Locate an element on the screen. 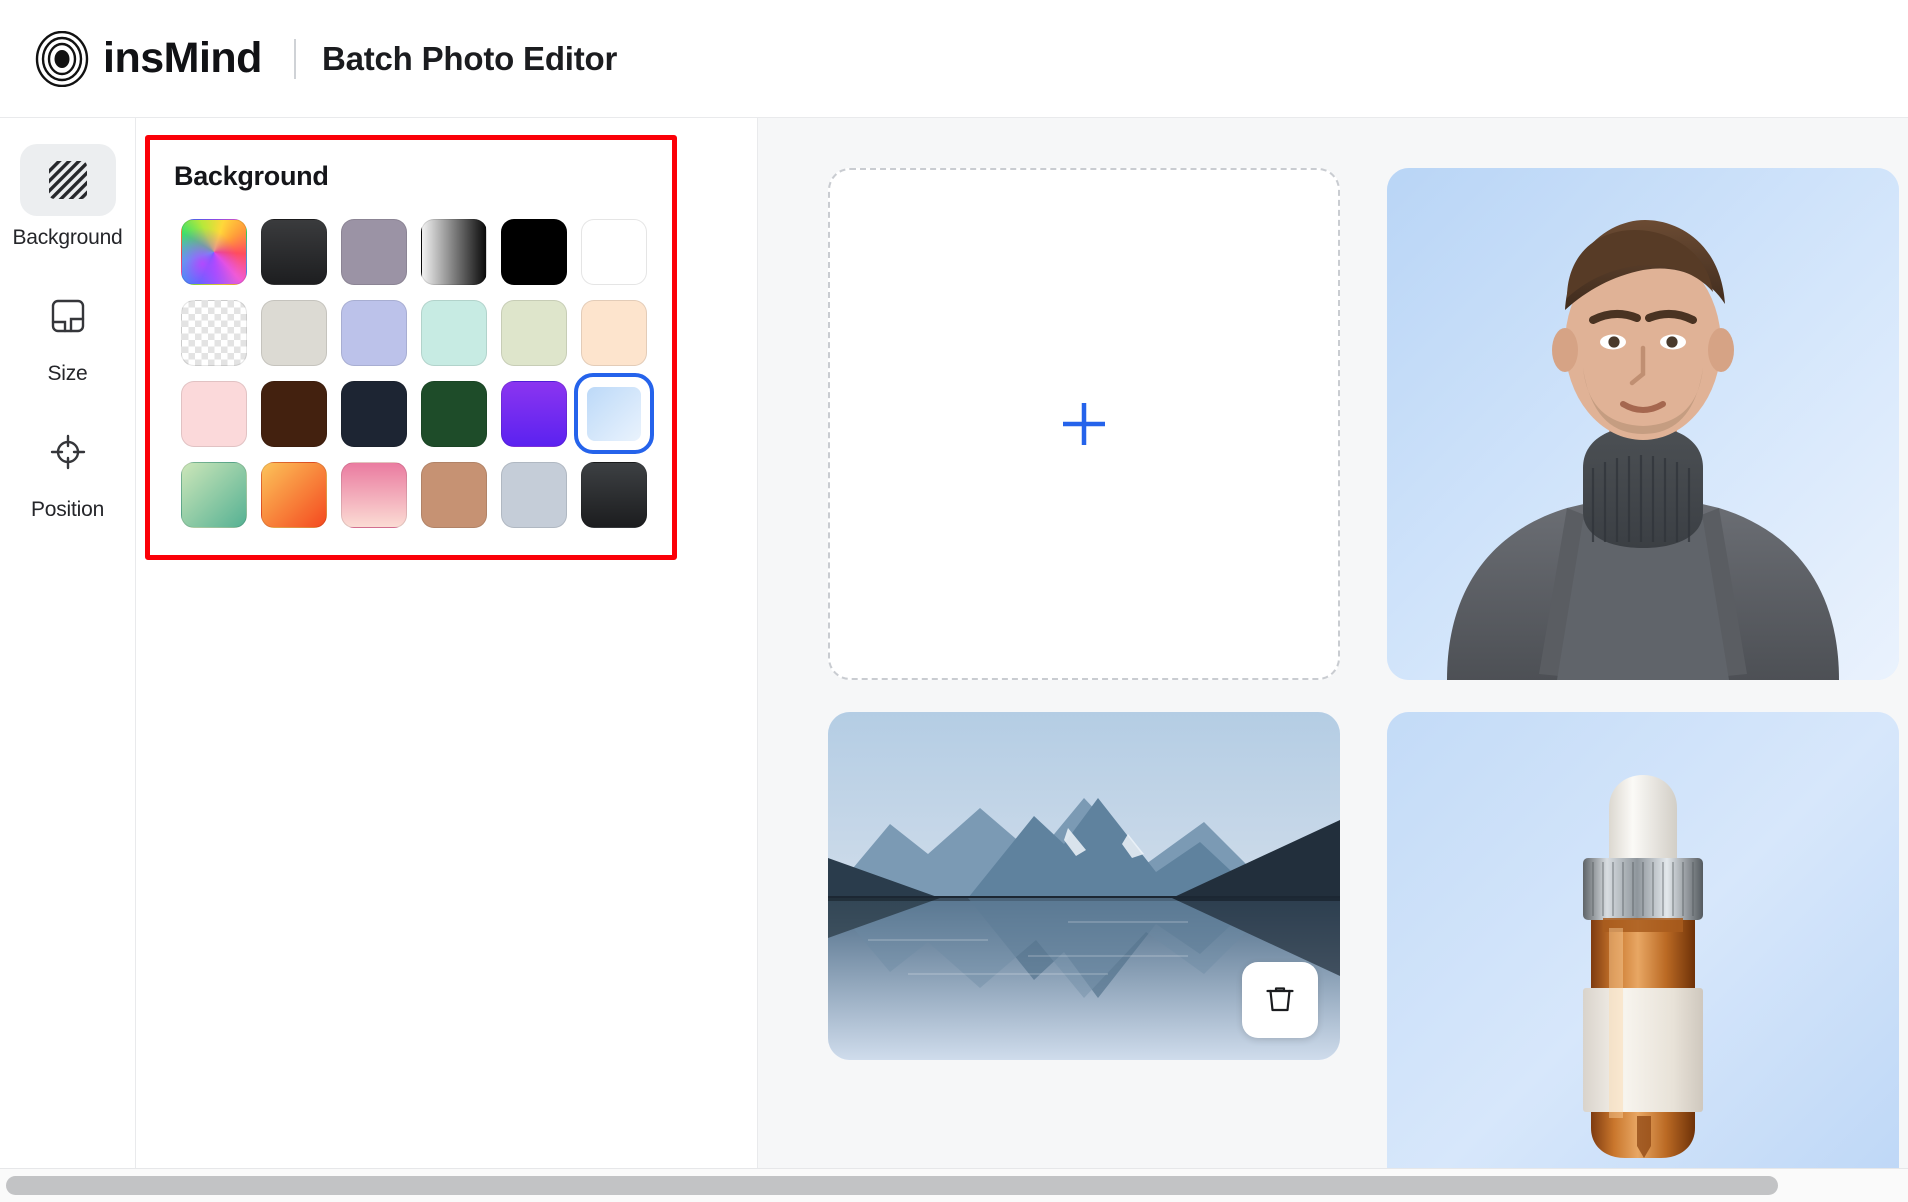  diagonal-stripes-icon is located at coordinates (67, 180).